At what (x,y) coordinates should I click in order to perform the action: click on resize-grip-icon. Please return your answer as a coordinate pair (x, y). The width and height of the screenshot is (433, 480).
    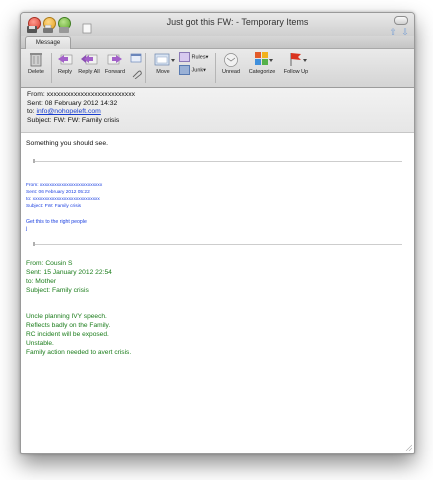
    Looking at the image, I should click on (408, 447).